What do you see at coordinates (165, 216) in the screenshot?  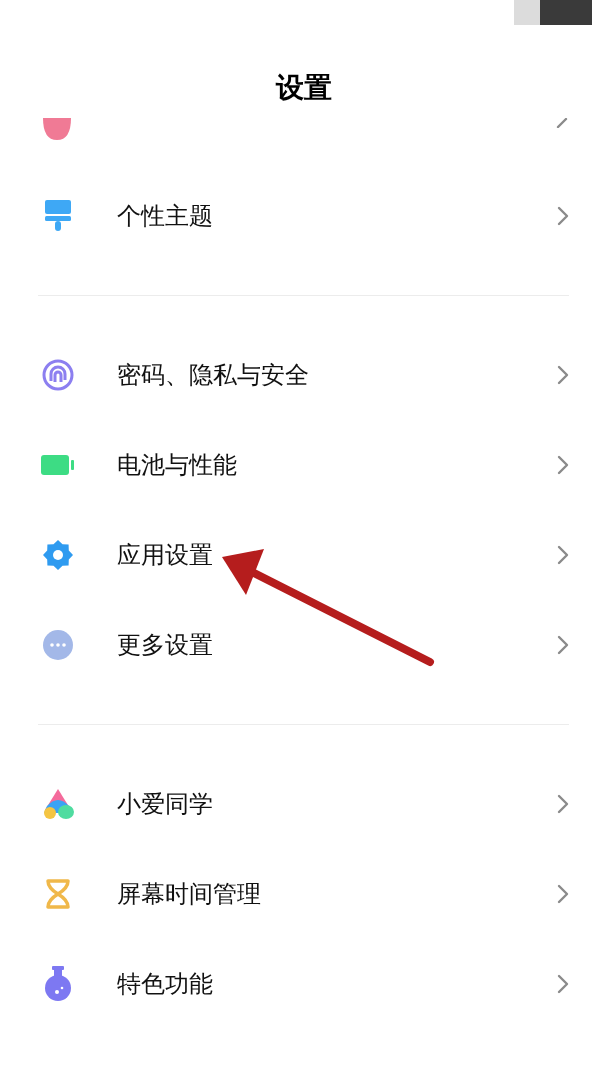 I see `row-label: 个性主题` at bounding box center [165, 216].